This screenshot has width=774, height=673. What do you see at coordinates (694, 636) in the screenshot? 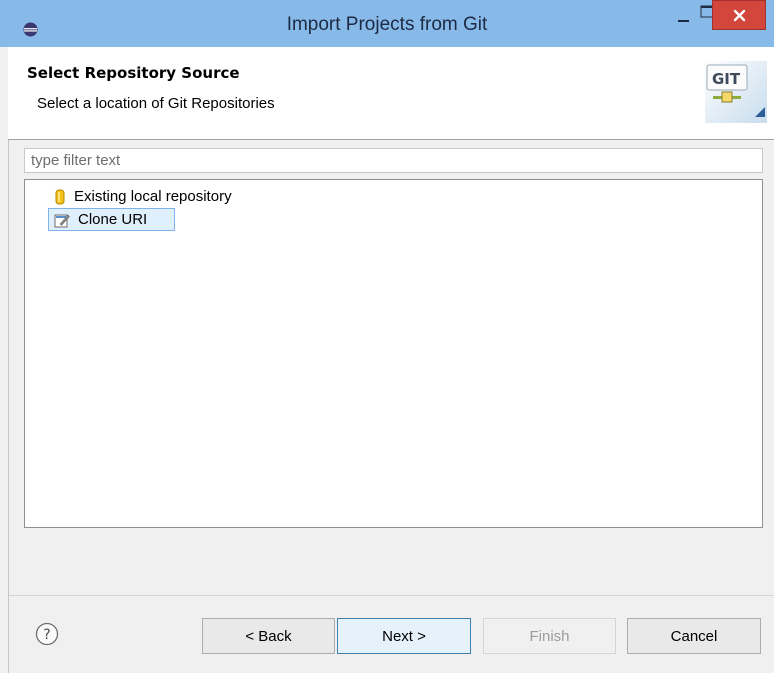
I see `cancel-button: Cancel` at bounding box center [694, 636].